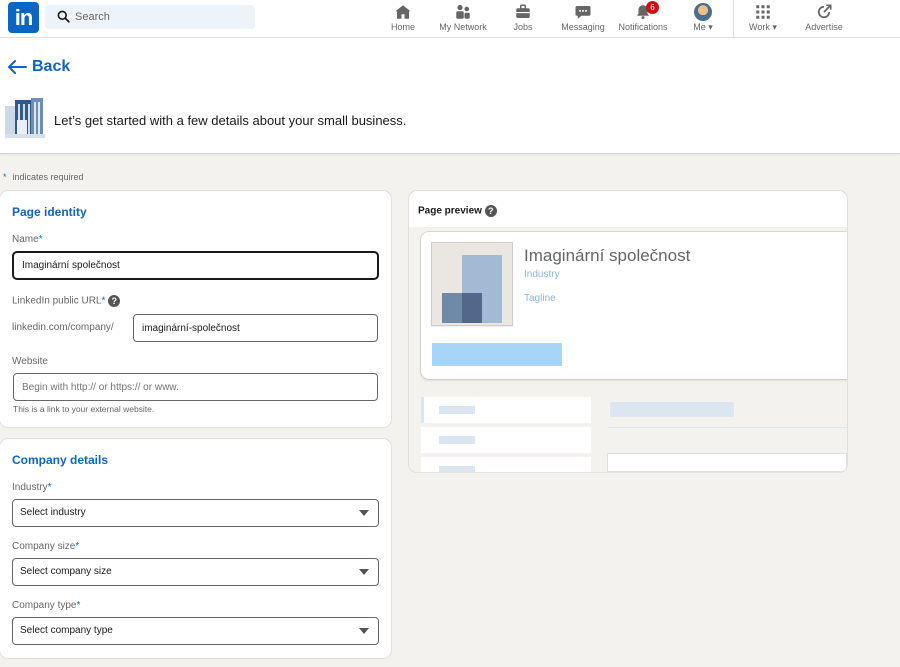 The width and height of the screenshot is (900, 667). What do you see at coordinates (542, 274) in the screenshot?
I see `preview-industry: Industry` at bounding box center [542, 274].